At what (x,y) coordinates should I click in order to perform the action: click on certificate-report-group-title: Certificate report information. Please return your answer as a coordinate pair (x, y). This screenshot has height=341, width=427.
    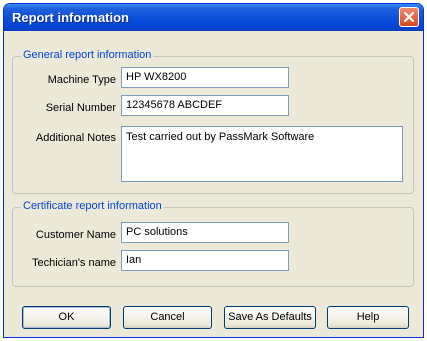
    Looking at the image, I should click on (92, 206).